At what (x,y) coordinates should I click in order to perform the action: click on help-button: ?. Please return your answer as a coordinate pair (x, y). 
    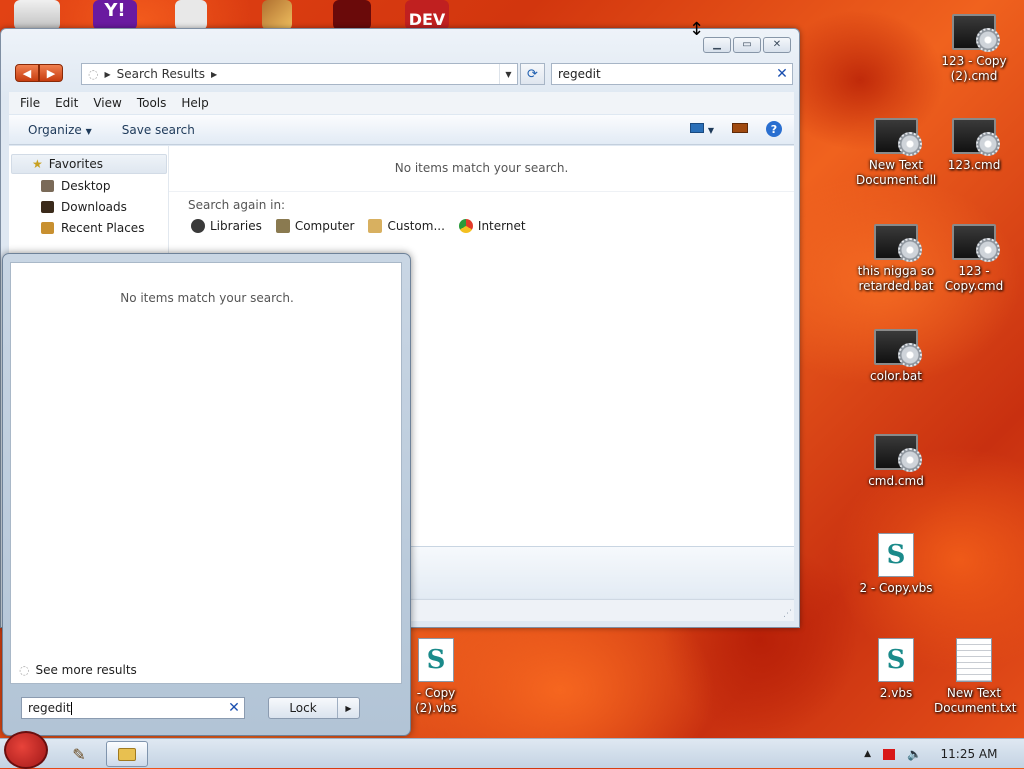
    Looking at the image, I should click on (774, 129).